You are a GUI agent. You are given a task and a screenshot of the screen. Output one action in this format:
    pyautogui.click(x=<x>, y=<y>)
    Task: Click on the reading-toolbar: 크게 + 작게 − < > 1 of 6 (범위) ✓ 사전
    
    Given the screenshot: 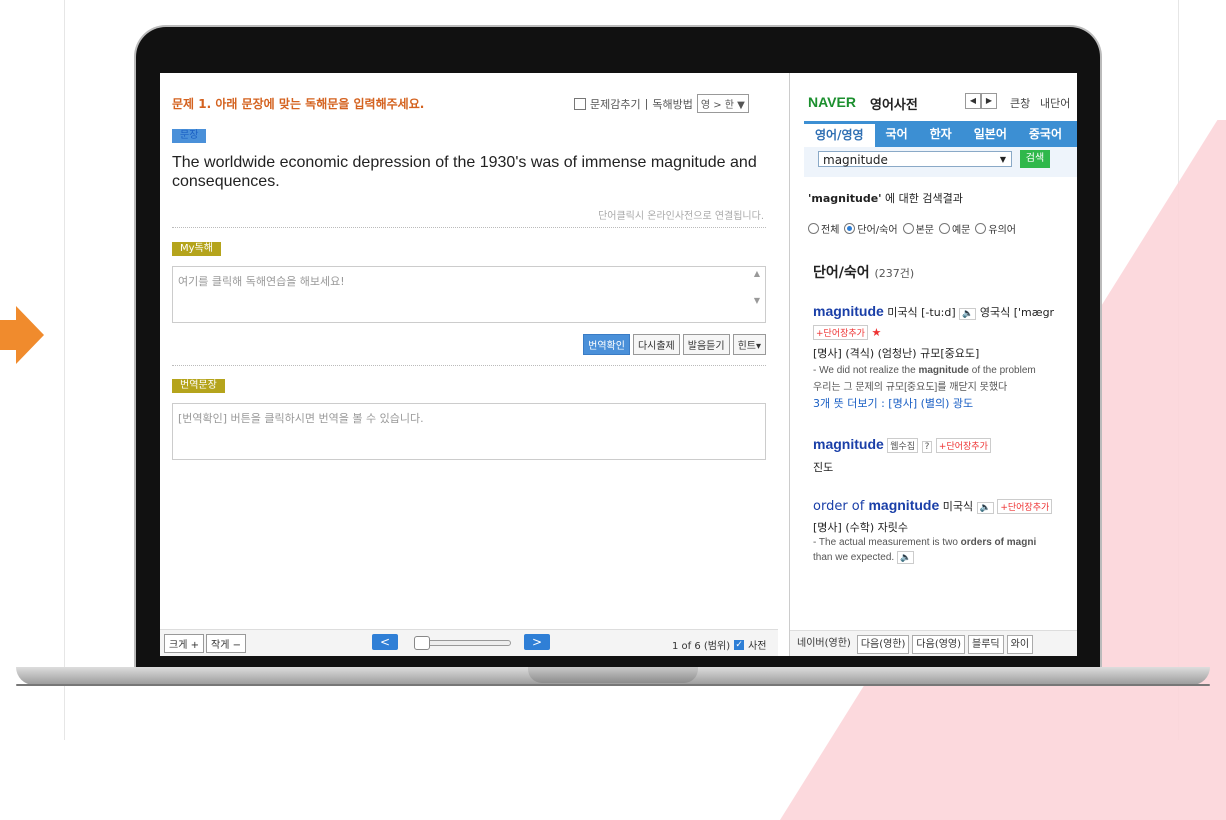 What is the action you would take?
    pyautogui.click(x=469, y=642)
    